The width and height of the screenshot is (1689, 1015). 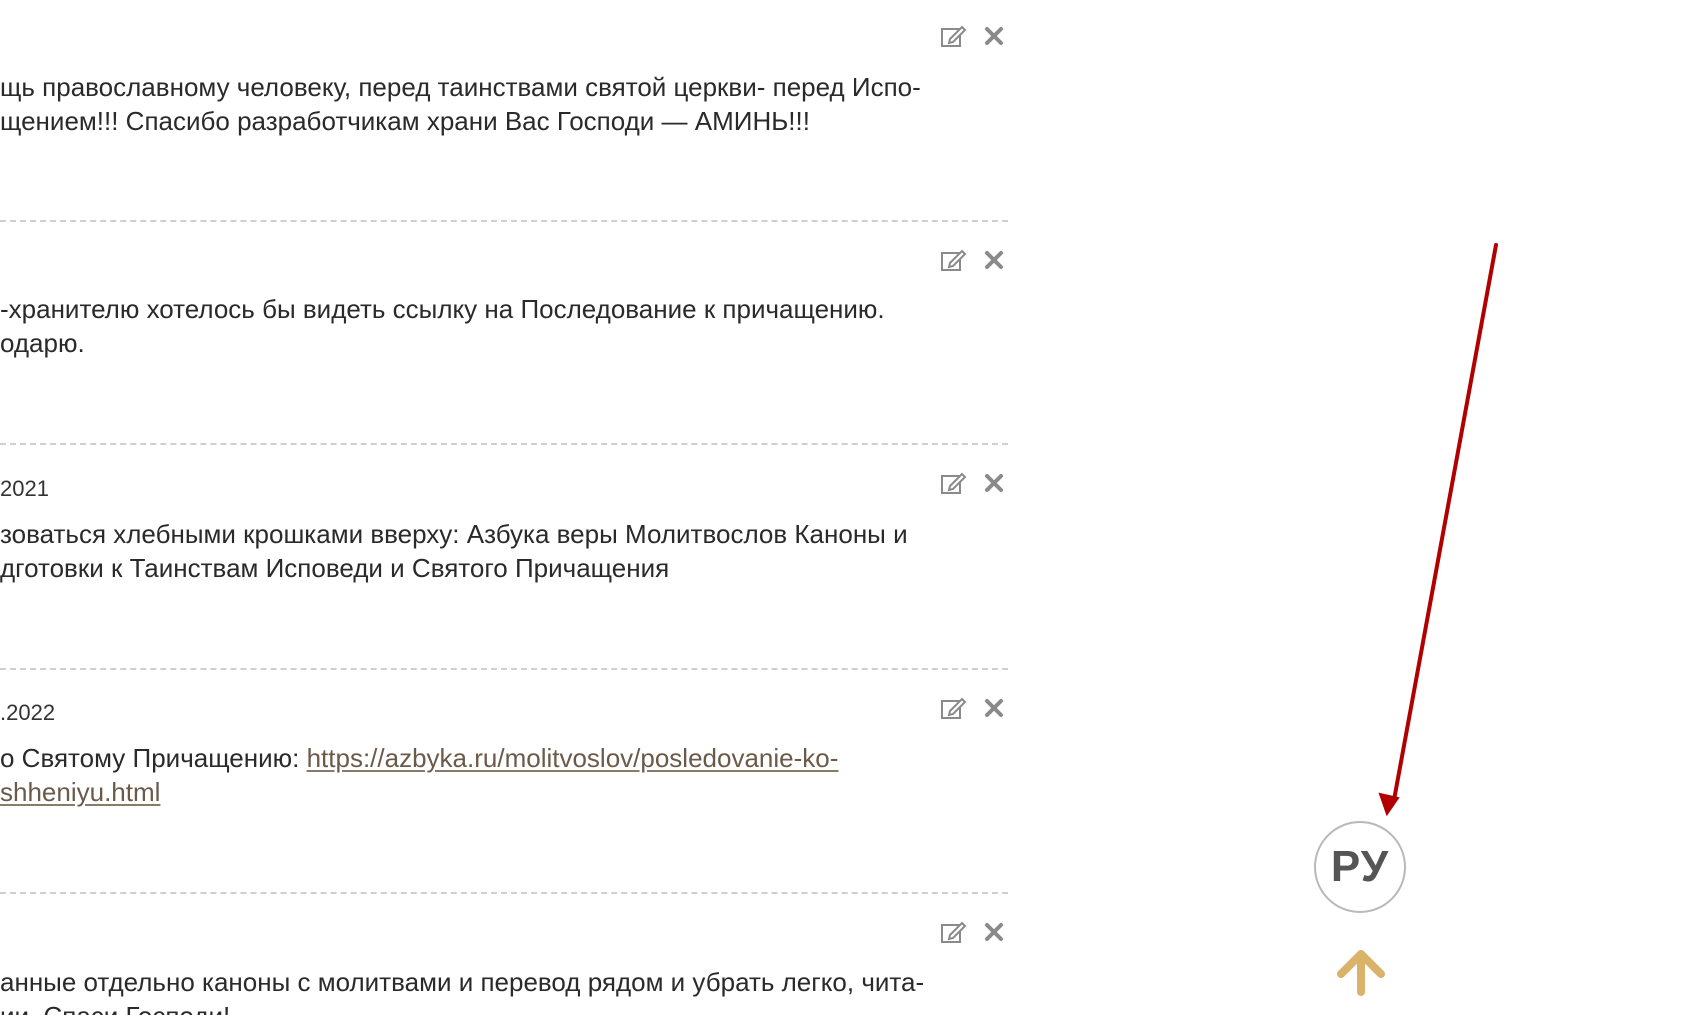 I want to click on comment-line: ии. Спаси Господи!, so click(x=462, y=1007).